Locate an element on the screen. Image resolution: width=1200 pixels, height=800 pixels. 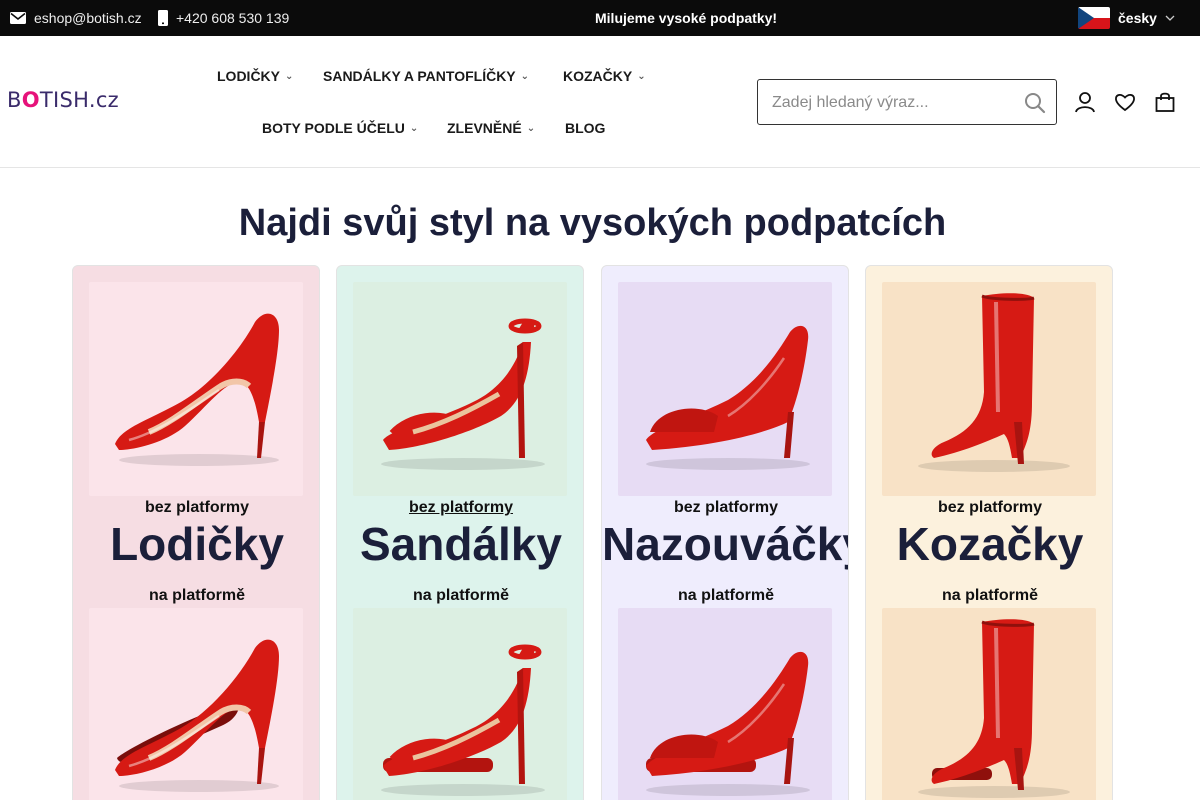
email-text: eshop@botish.cz is located at coordinates (88, 18).